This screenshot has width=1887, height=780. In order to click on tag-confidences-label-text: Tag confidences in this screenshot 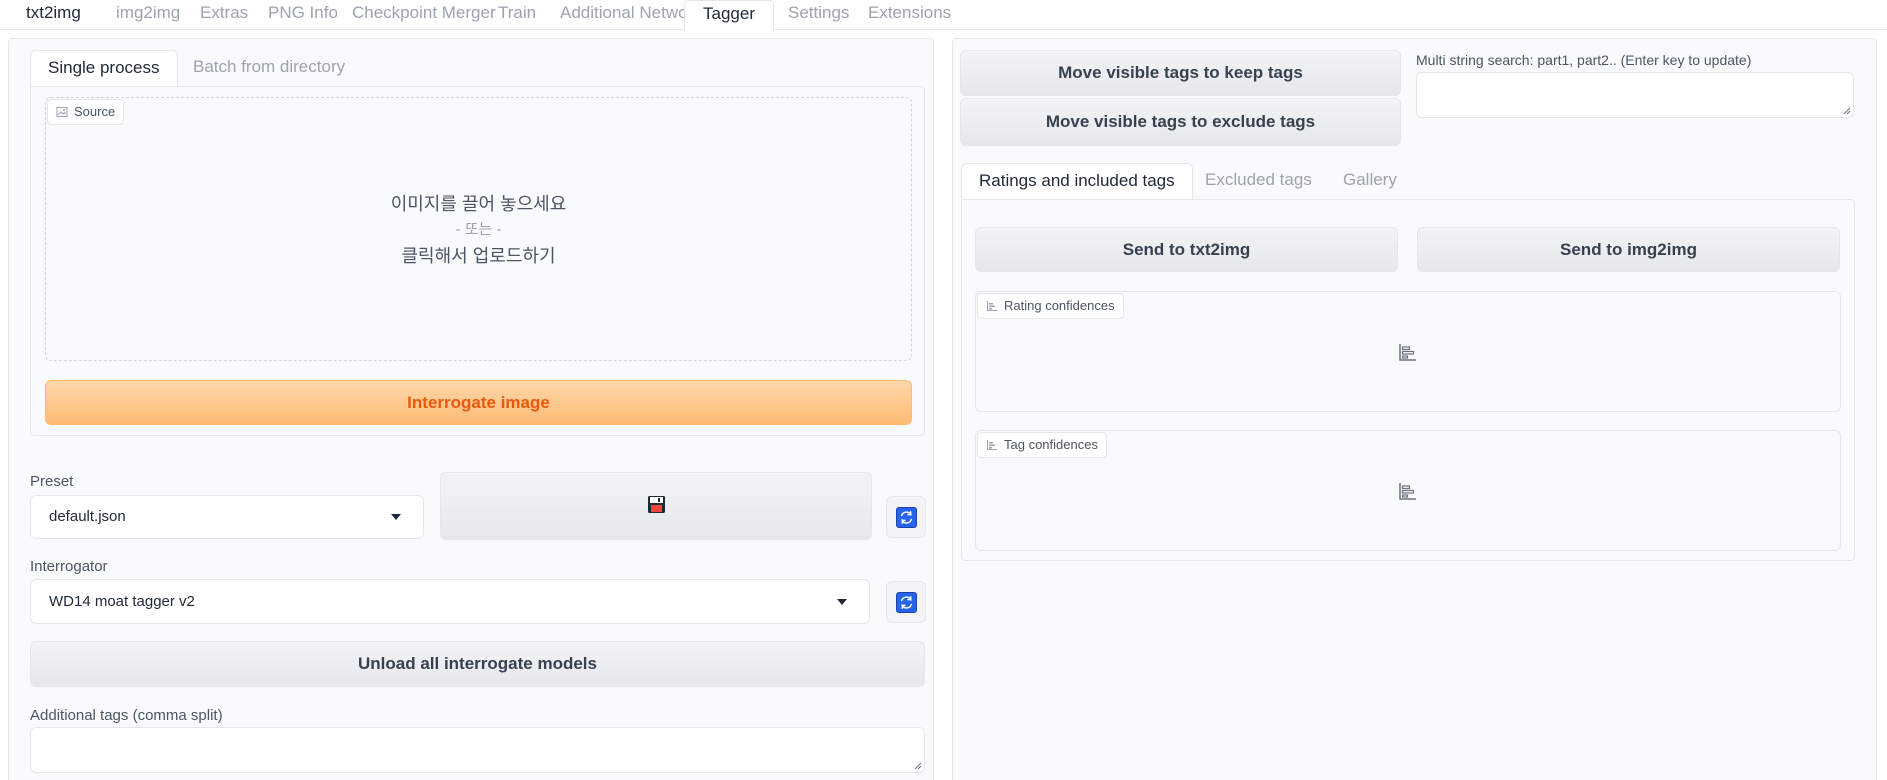, I will do `click(1051, 444)`.